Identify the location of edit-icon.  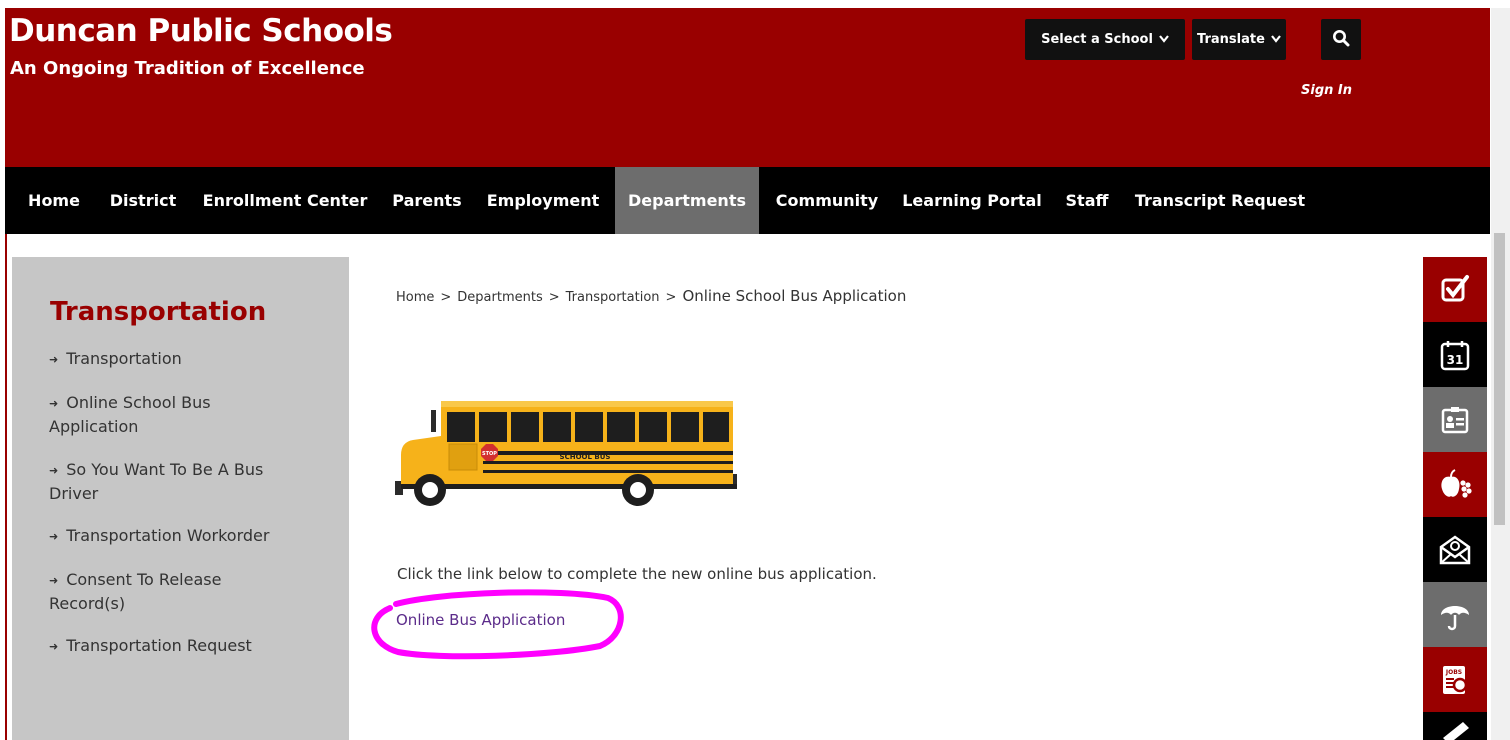
(1456, 731).